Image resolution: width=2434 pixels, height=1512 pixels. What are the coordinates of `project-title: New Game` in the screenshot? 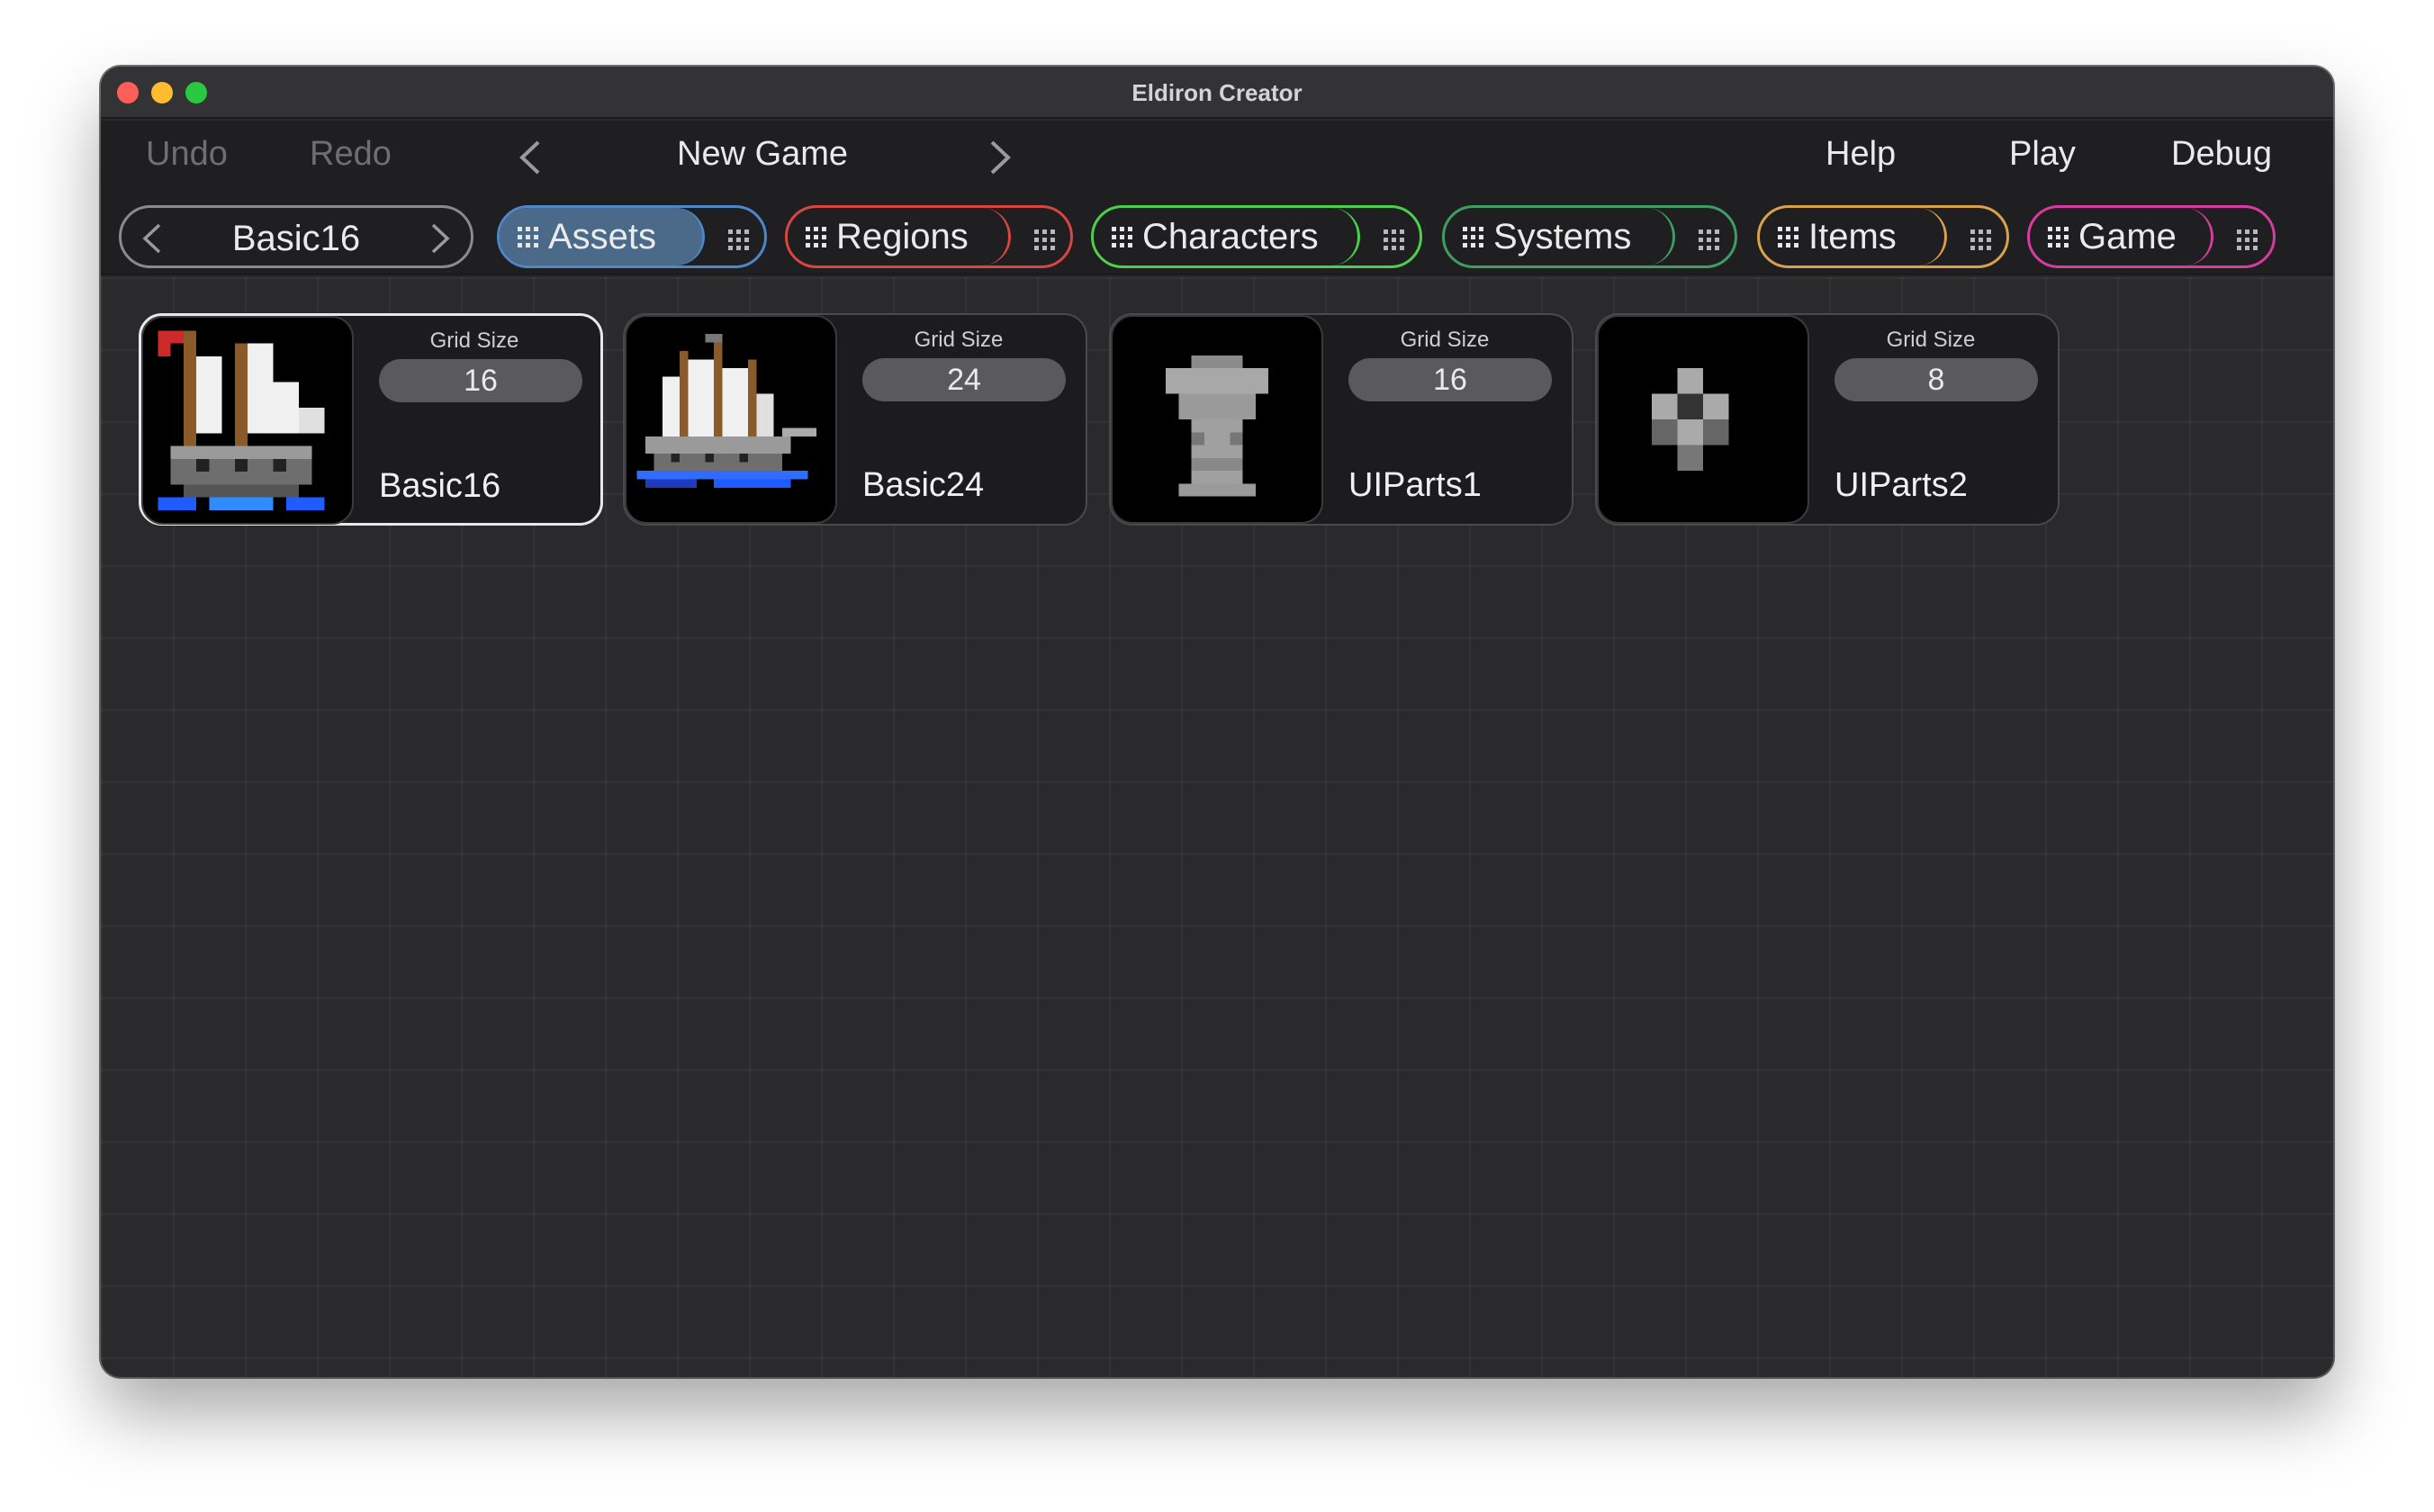 It's located at (763, 154).